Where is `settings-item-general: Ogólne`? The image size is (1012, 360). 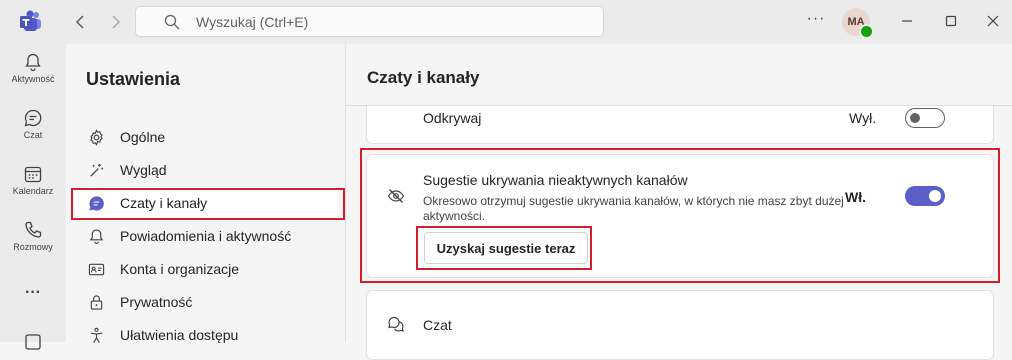 settings-item-general: Ogólne is located at coordinates (206, 137).